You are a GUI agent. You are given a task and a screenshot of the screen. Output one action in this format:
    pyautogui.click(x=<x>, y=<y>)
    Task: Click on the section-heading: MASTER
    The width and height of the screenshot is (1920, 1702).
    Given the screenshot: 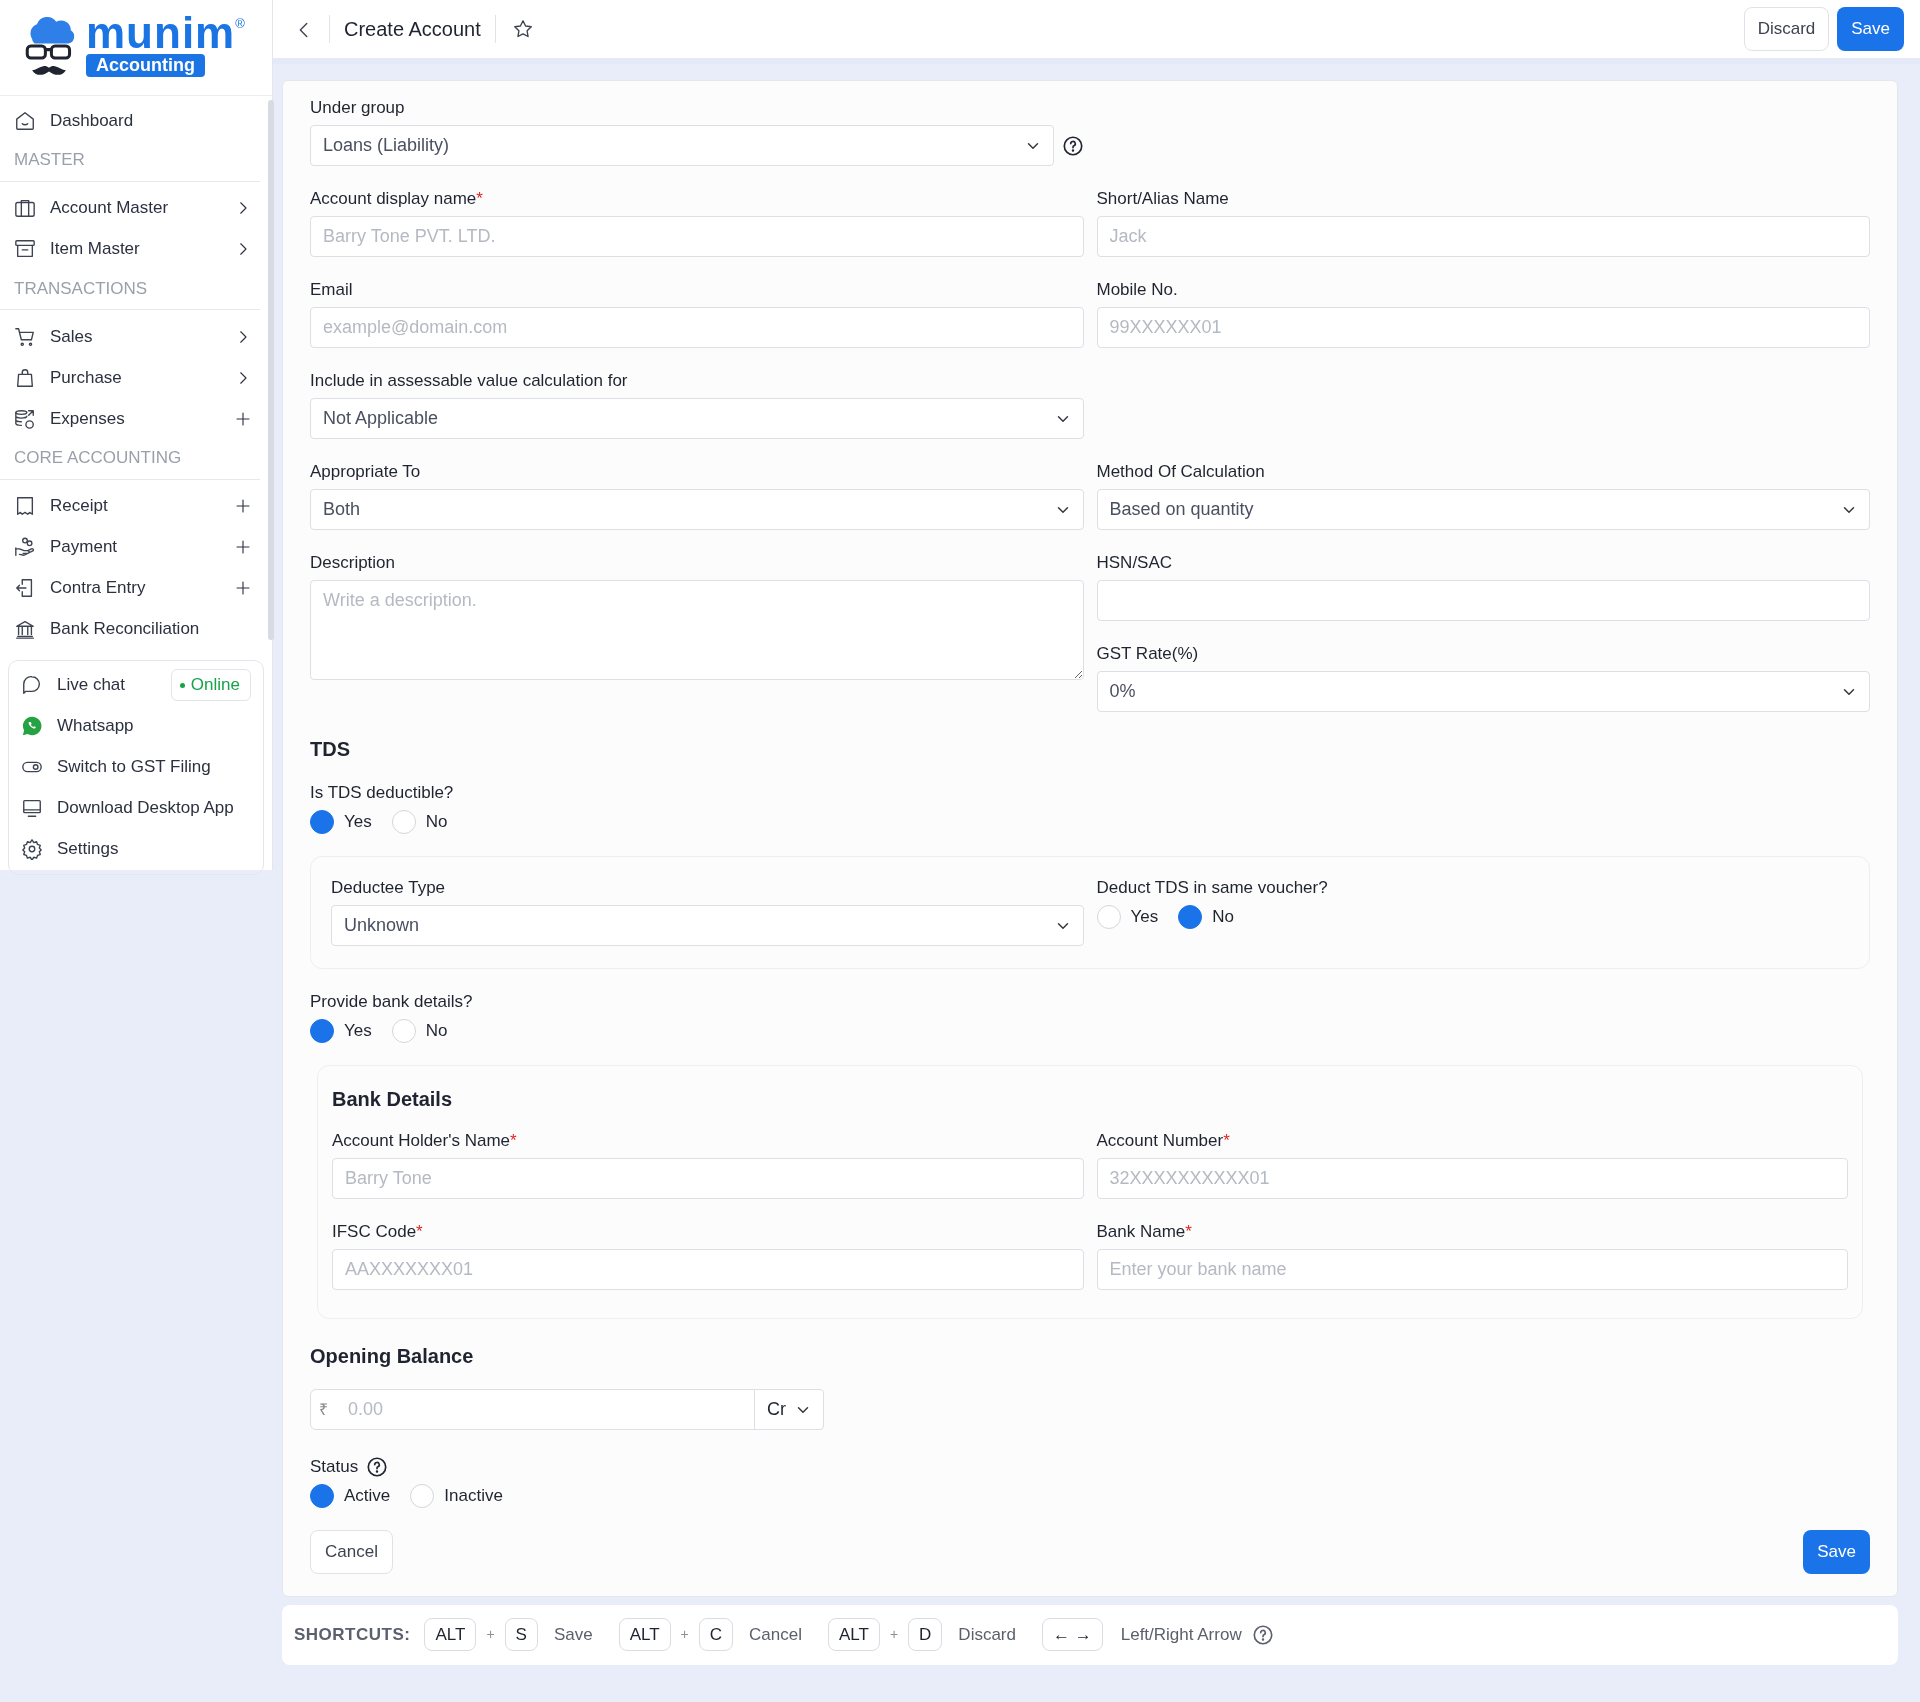 What is the action you would take?
    pyautogui.click(x=130, y=161)
    